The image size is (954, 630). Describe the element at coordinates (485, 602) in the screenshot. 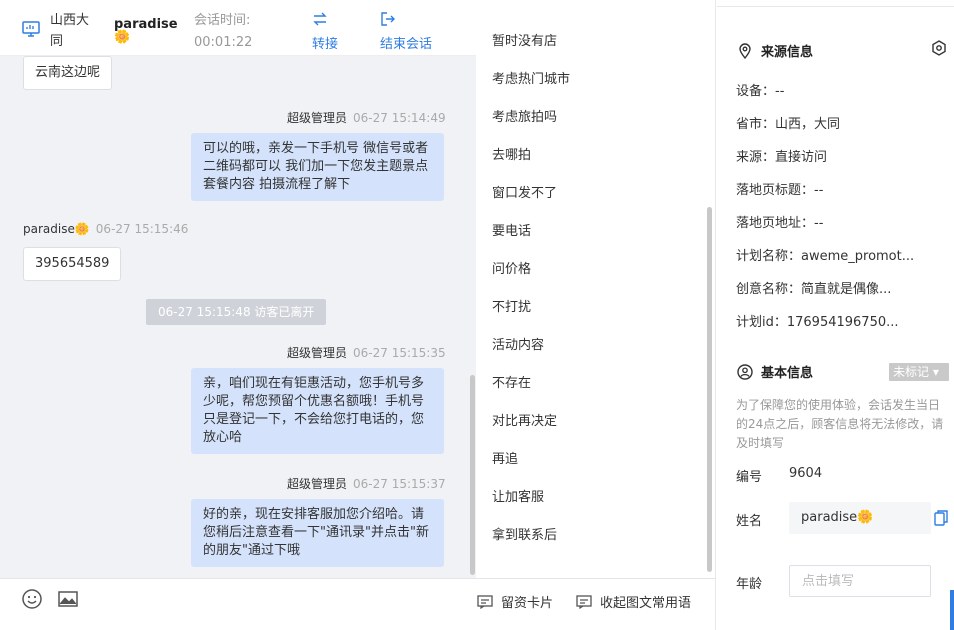

I see `card-icon` at that location.